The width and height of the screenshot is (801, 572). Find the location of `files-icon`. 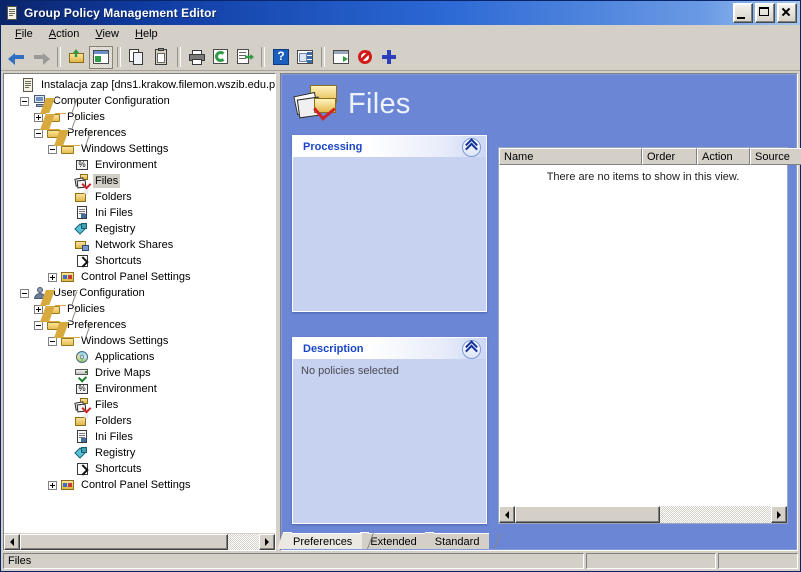

files-icon is located at coordinates (83, 181).